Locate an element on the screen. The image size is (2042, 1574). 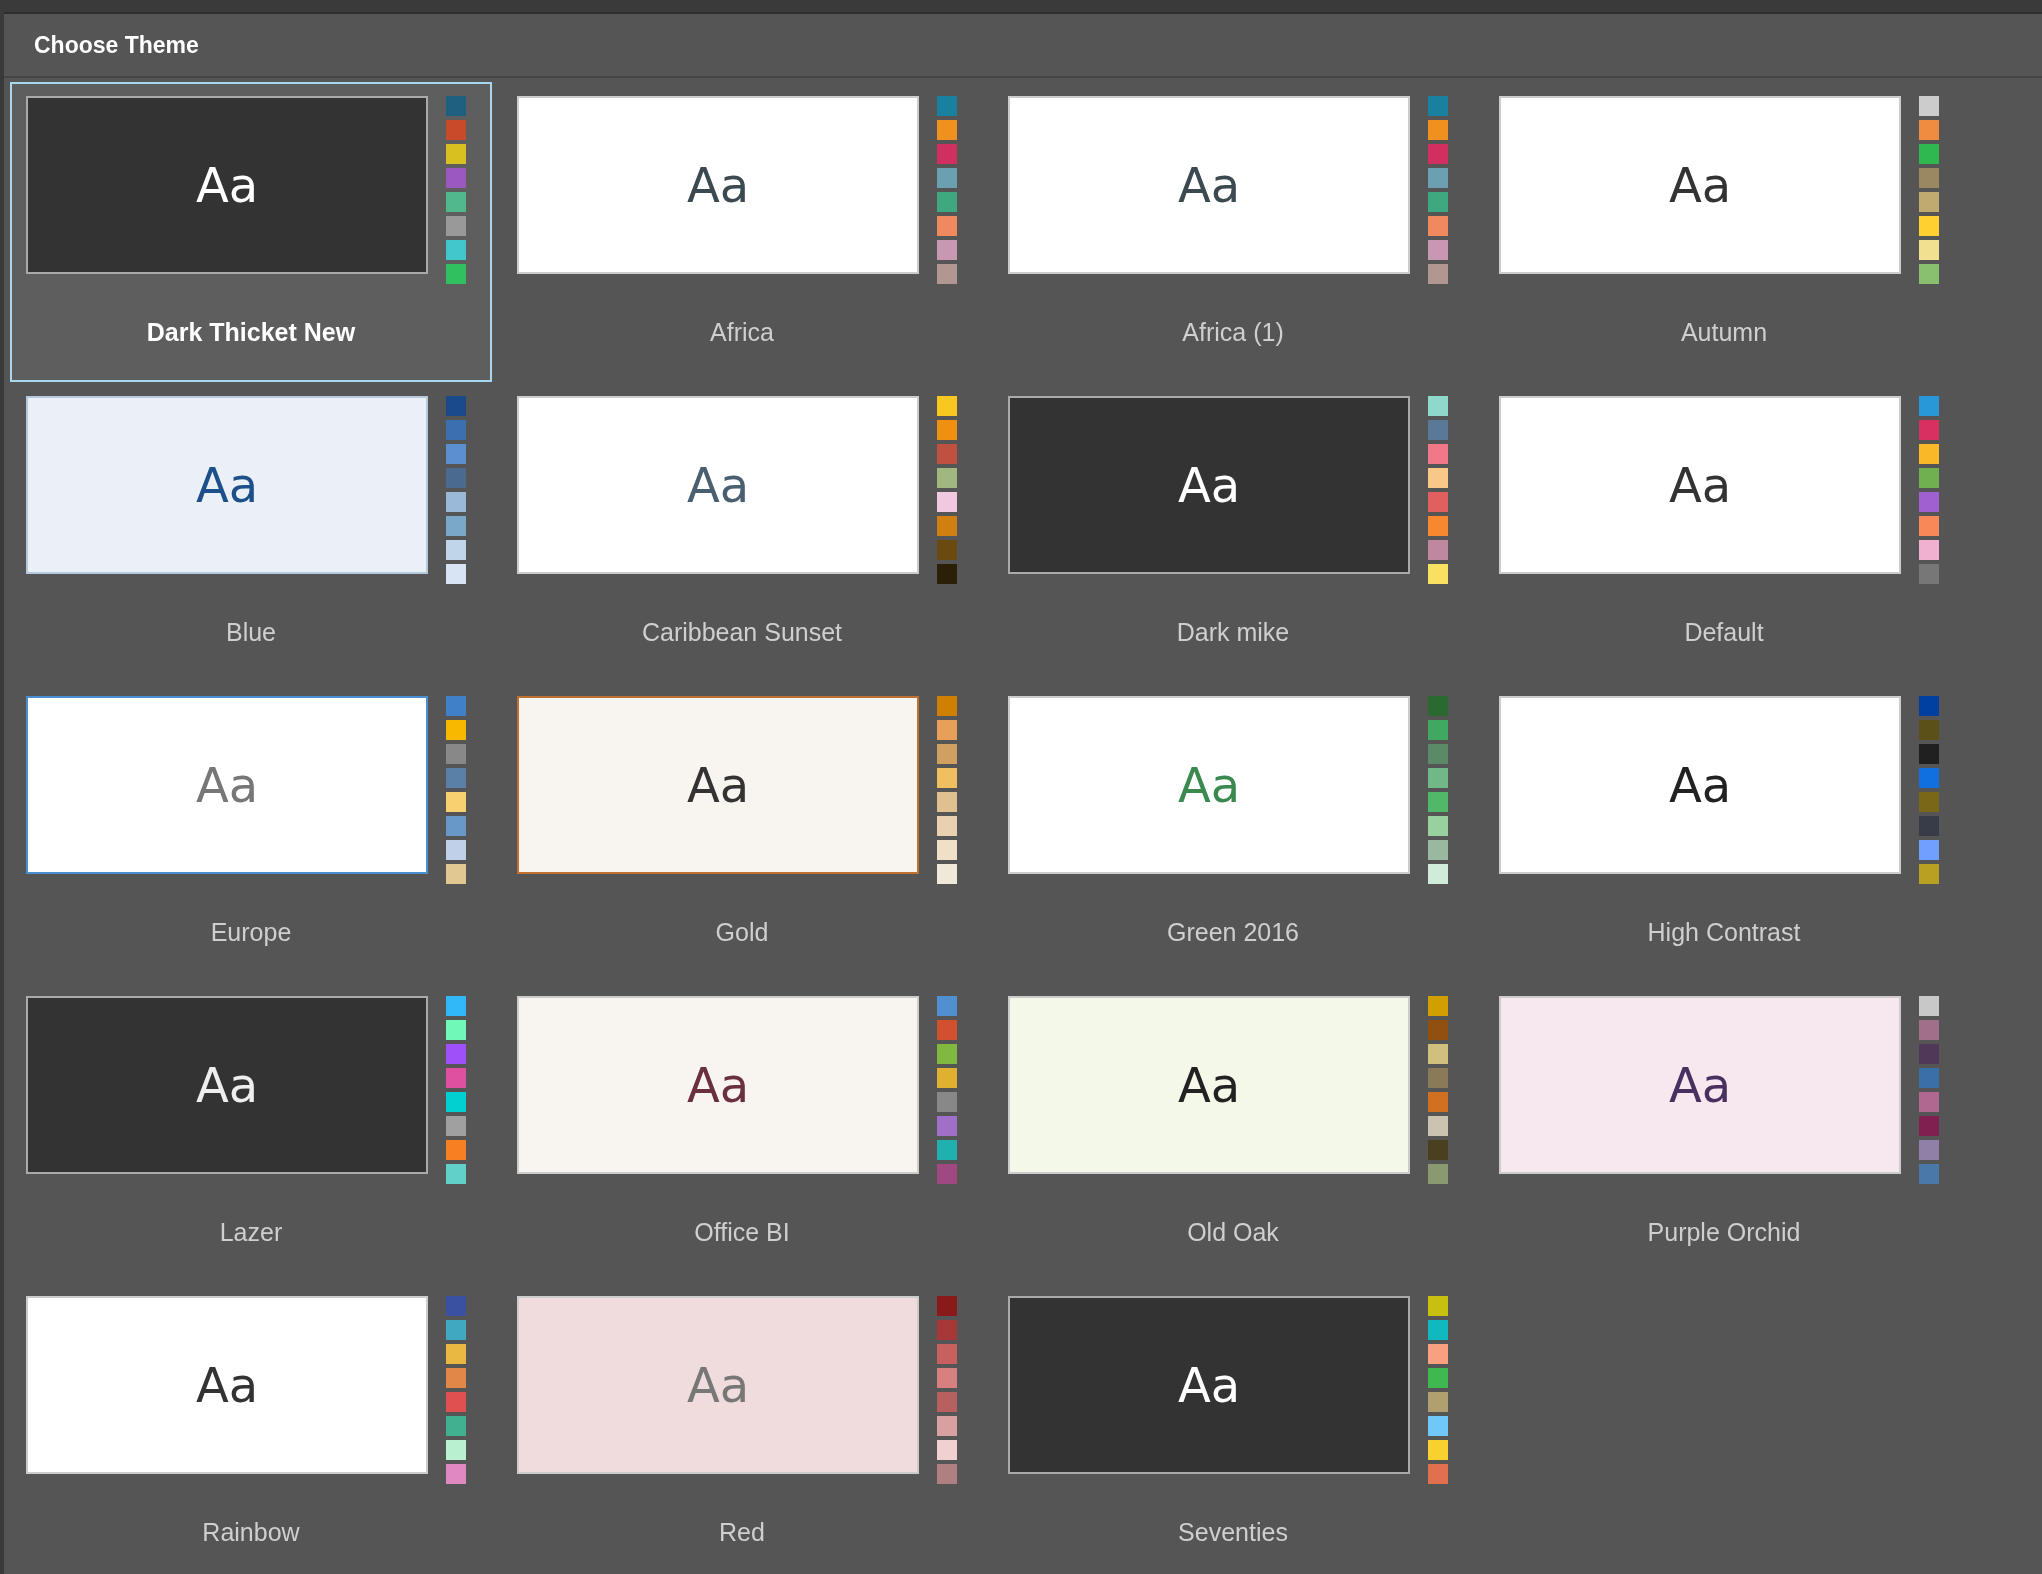
theme-name: Green 2016 is located at coordinates (1232, 932).